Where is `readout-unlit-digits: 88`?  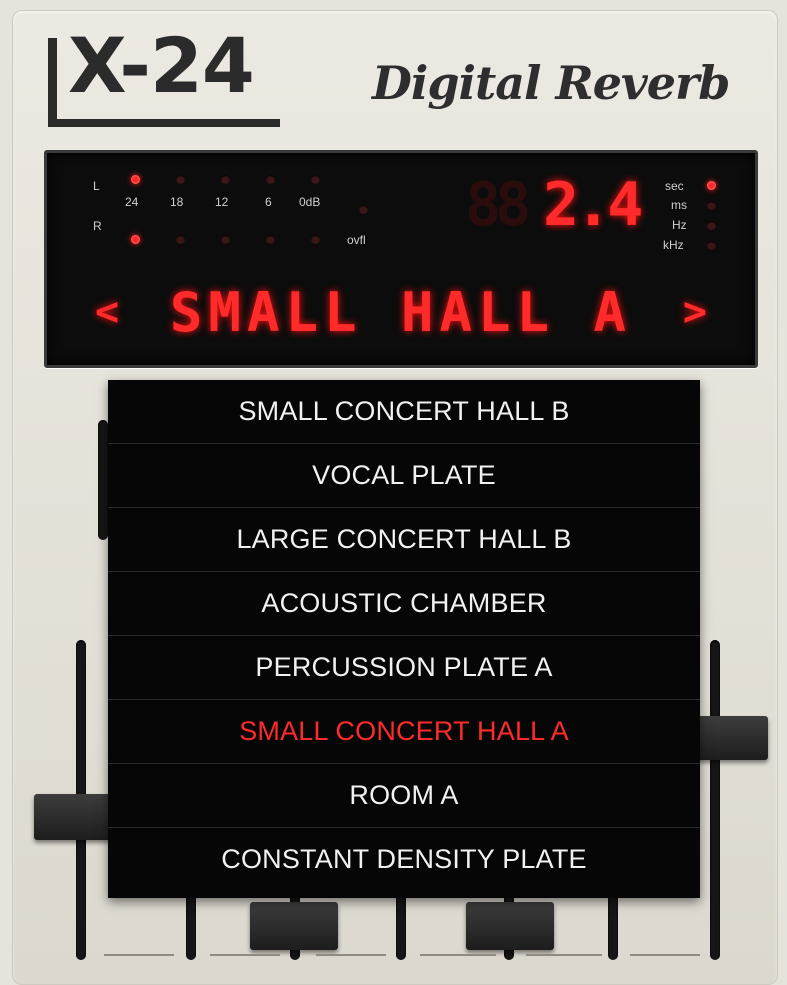 readout-unlit-digits: 88 is located at coordinates (498, 205).